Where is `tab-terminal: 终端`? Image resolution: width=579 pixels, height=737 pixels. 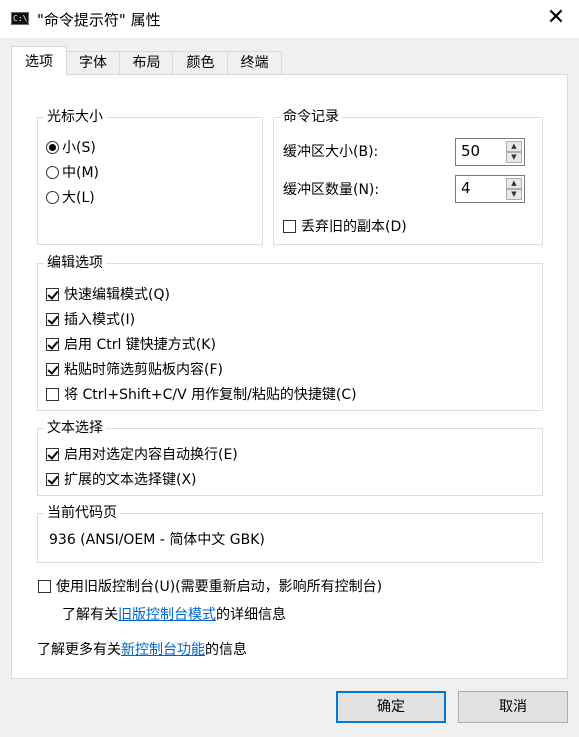 tab-terminal: 终端 is located at coordinates (254, 62).